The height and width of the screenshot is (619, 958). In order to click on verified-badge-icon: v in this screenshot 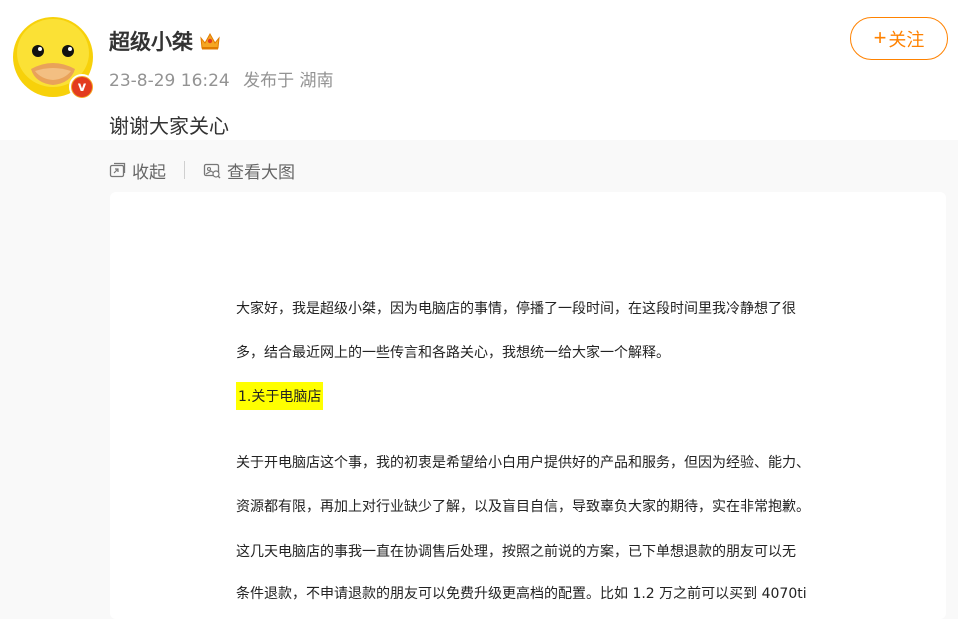, I will do `click(82, 87)`.